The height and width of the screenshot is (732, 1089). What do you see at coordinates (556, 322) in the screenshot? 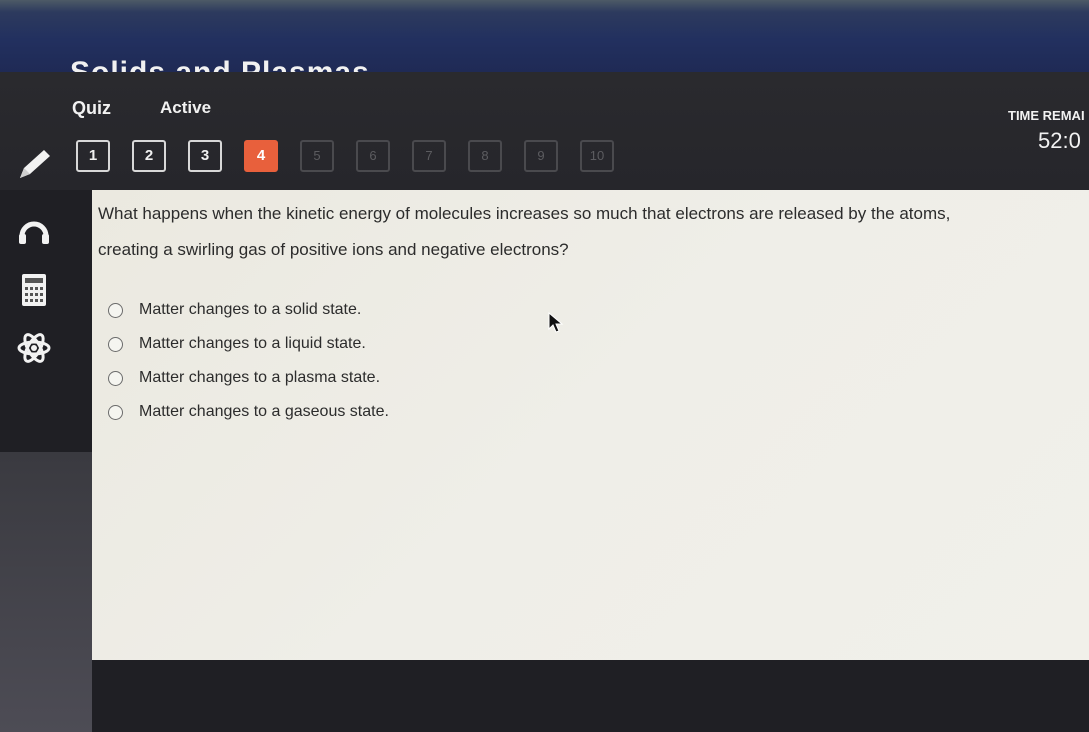
I see `mouse-cursor-icon` at bounding box center [556, 322].